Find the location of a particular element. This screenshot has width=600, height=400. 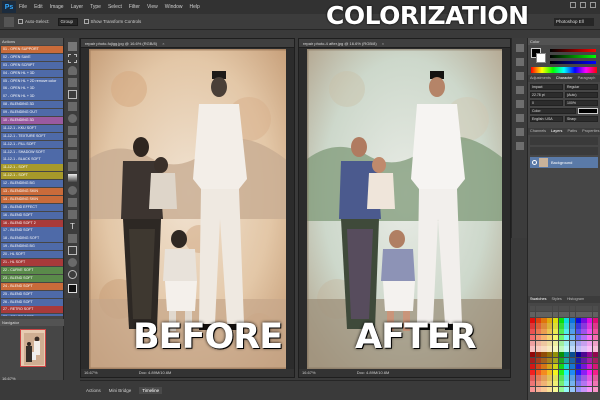

blue-slider is located at coordinates (573, 62).